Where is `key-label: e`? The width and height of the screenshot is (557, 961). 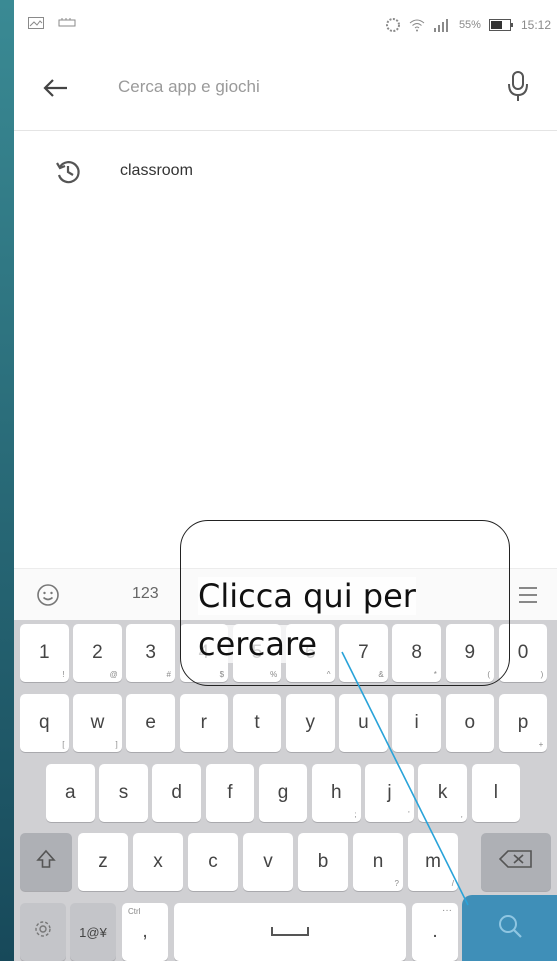 key-label: e is located at coordinates (150, 722).